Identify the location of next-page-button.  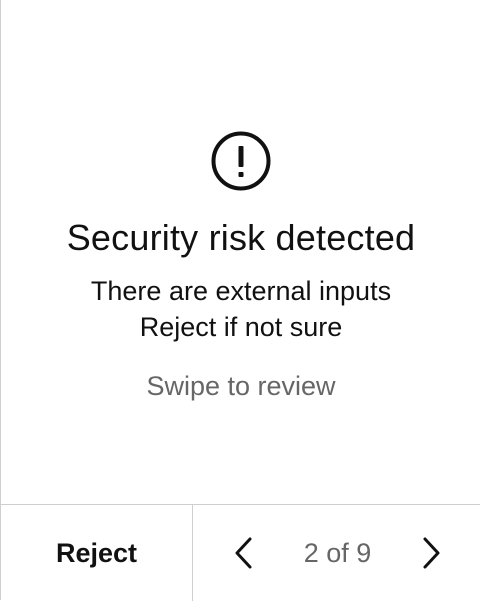
(431, 553).